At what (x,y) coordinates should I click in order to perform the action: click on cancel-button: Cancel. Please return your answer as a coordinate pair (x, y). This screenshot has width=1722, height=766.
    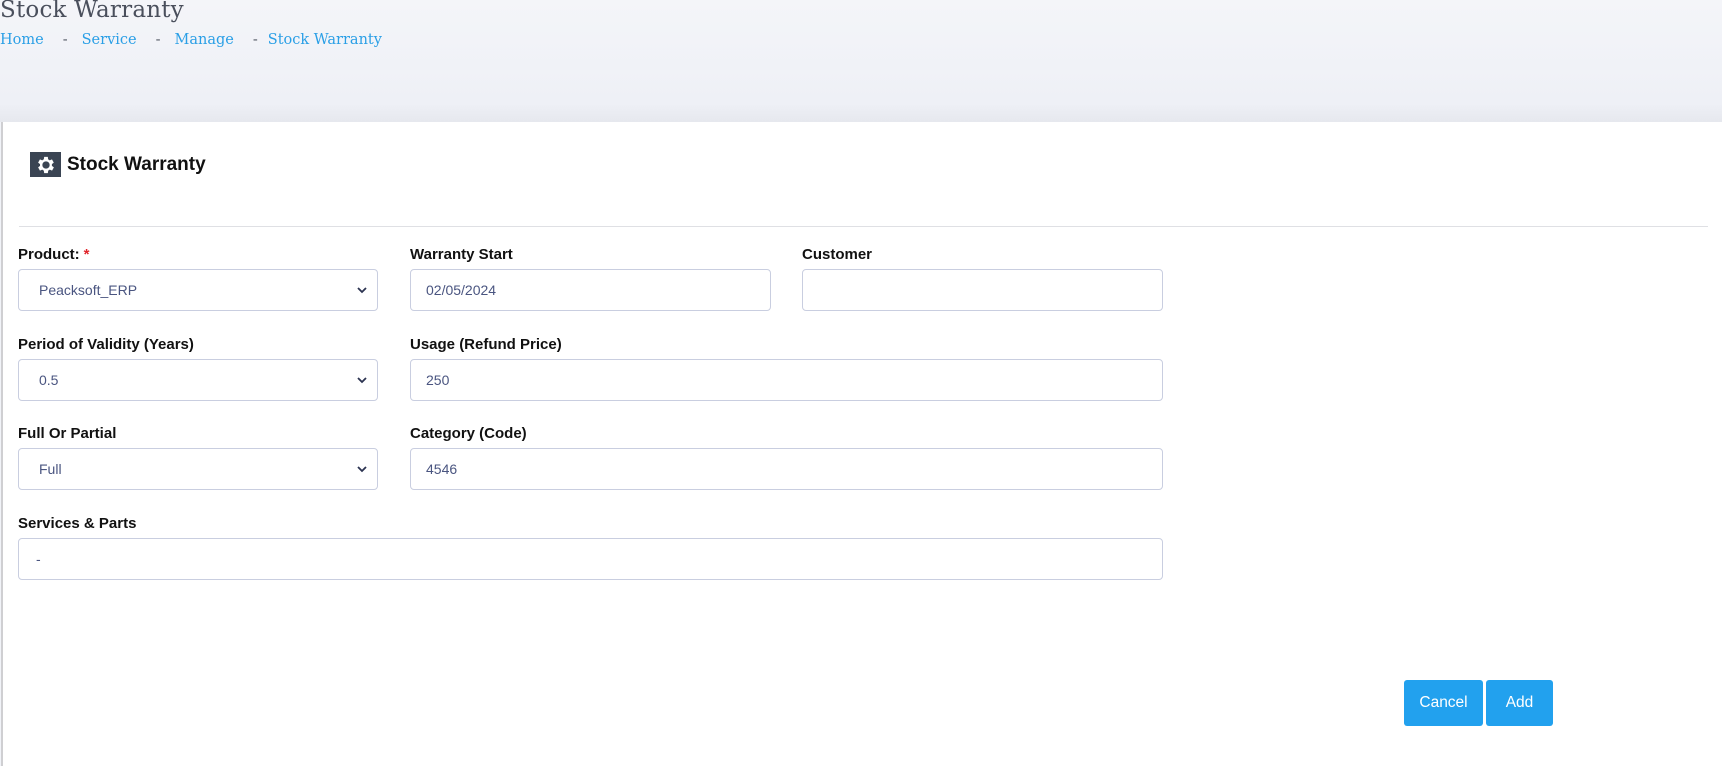
    Looking at the image, I should click on (1443, 703).